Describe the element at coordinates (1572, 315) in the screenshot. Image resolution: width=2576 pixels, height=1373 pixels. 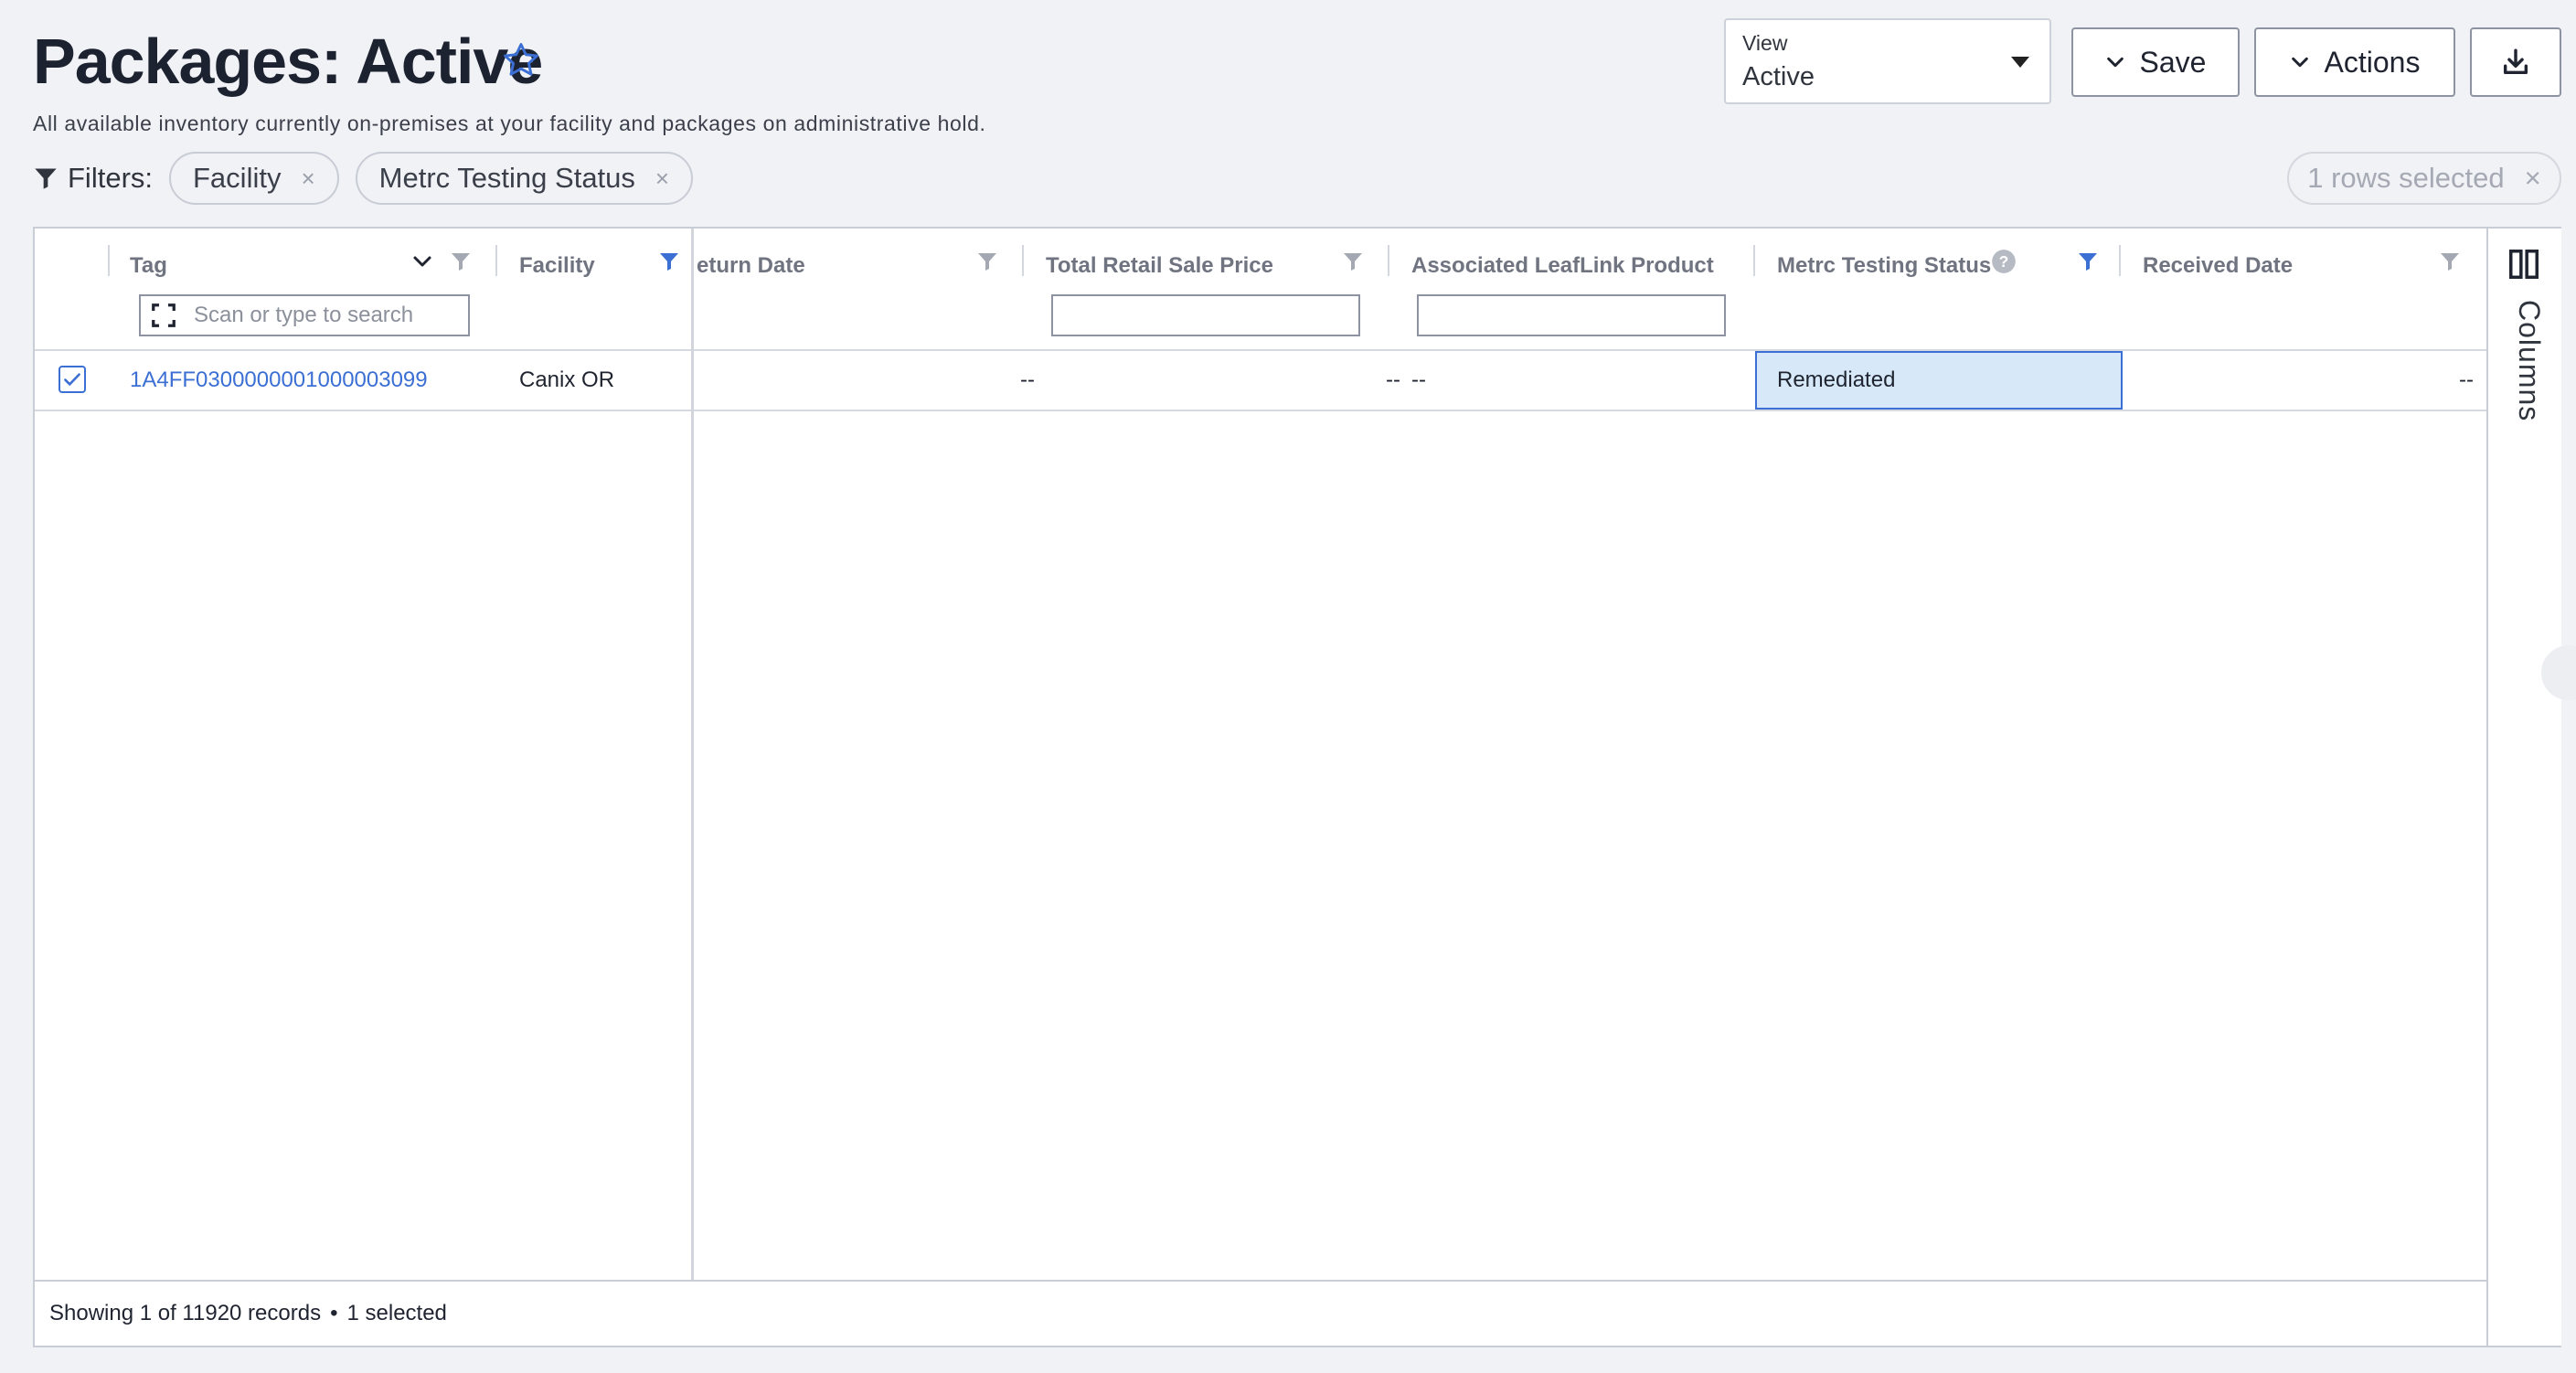
I see `associated-leaflink-product-filter-input` at that location.